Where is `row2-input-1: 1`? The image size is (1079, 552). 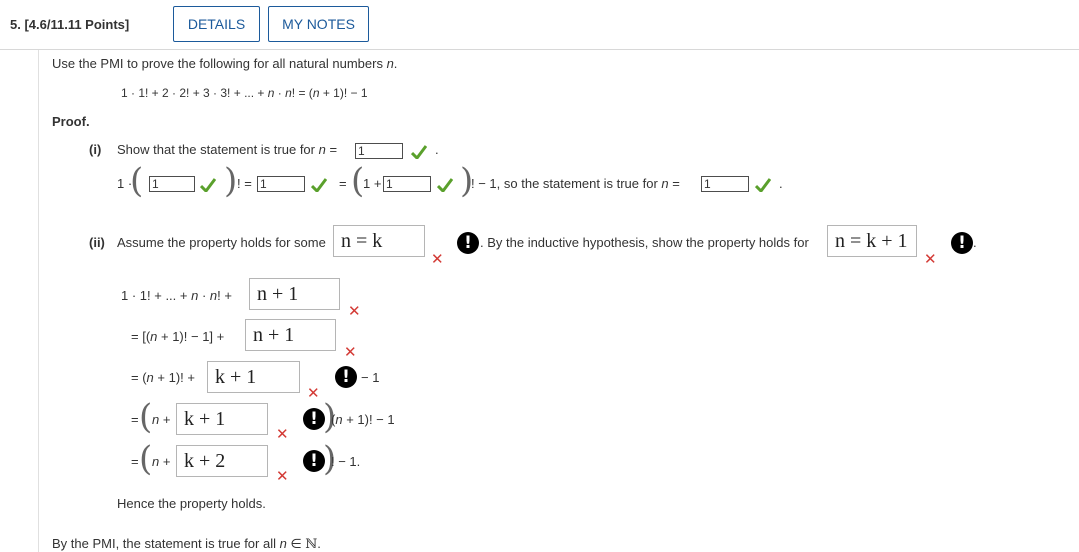
row2-input-1: 1 is located at coordinates (172, 184).